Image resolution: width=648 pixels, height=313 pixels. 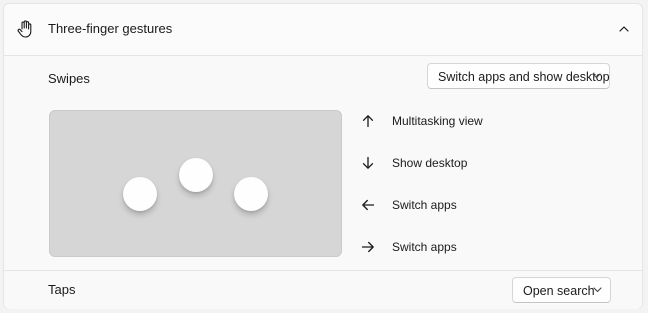 I want to click on hand-icon, so click(x=24, y=29).